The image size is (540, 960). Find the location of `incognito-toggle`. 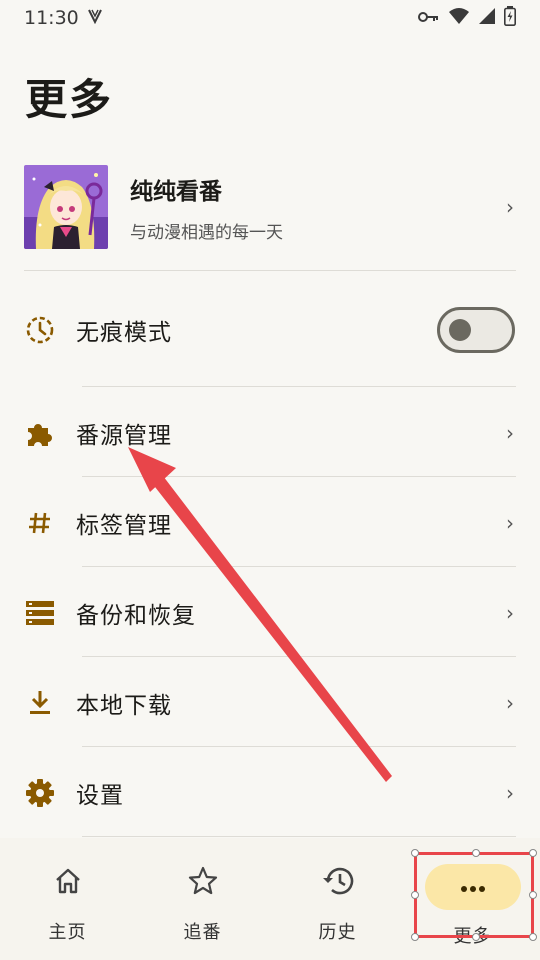

incognito-toggle is located at coordinates (476, 330).